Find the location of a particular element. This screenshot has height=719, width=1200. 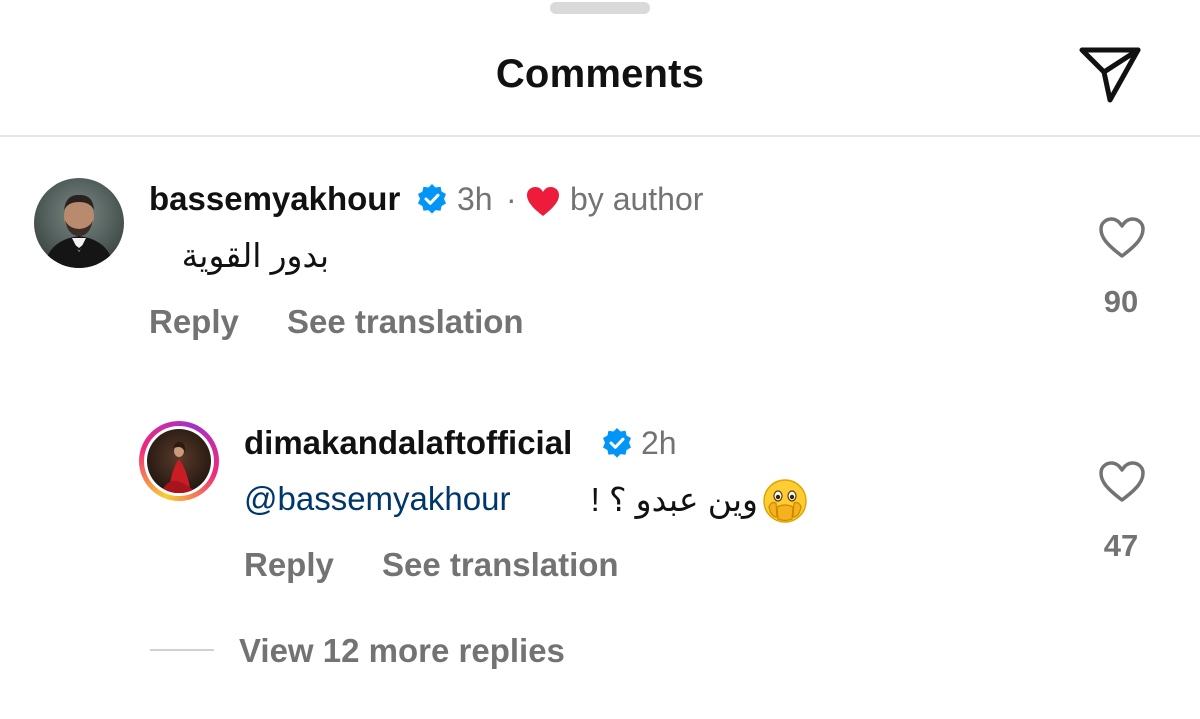

comment-time: 3h is located at coordinates (475, 199).